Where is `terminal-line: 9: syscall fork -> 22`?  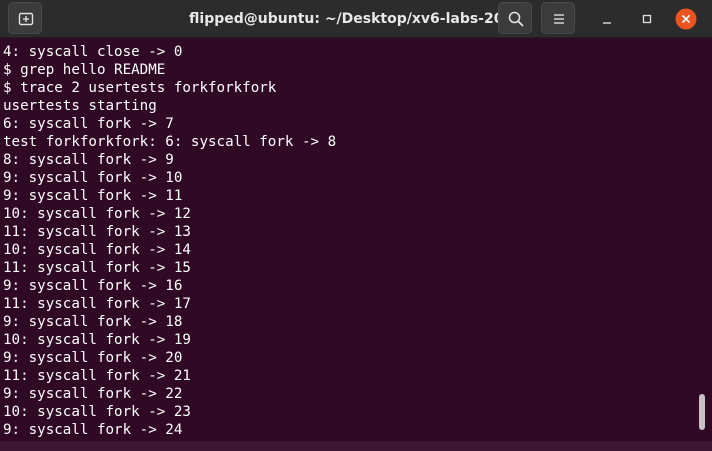 terminal-line: 9: syscall fork -> 22 is located at coordinates (93, 394).